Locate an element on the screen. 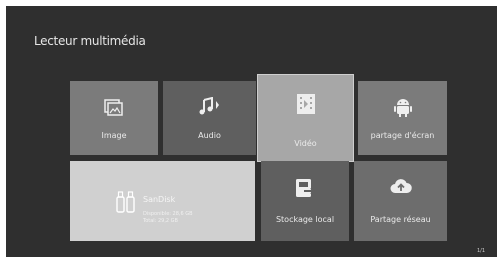  page-title: Lecteur multimédia is located at coordinates (90, 41).